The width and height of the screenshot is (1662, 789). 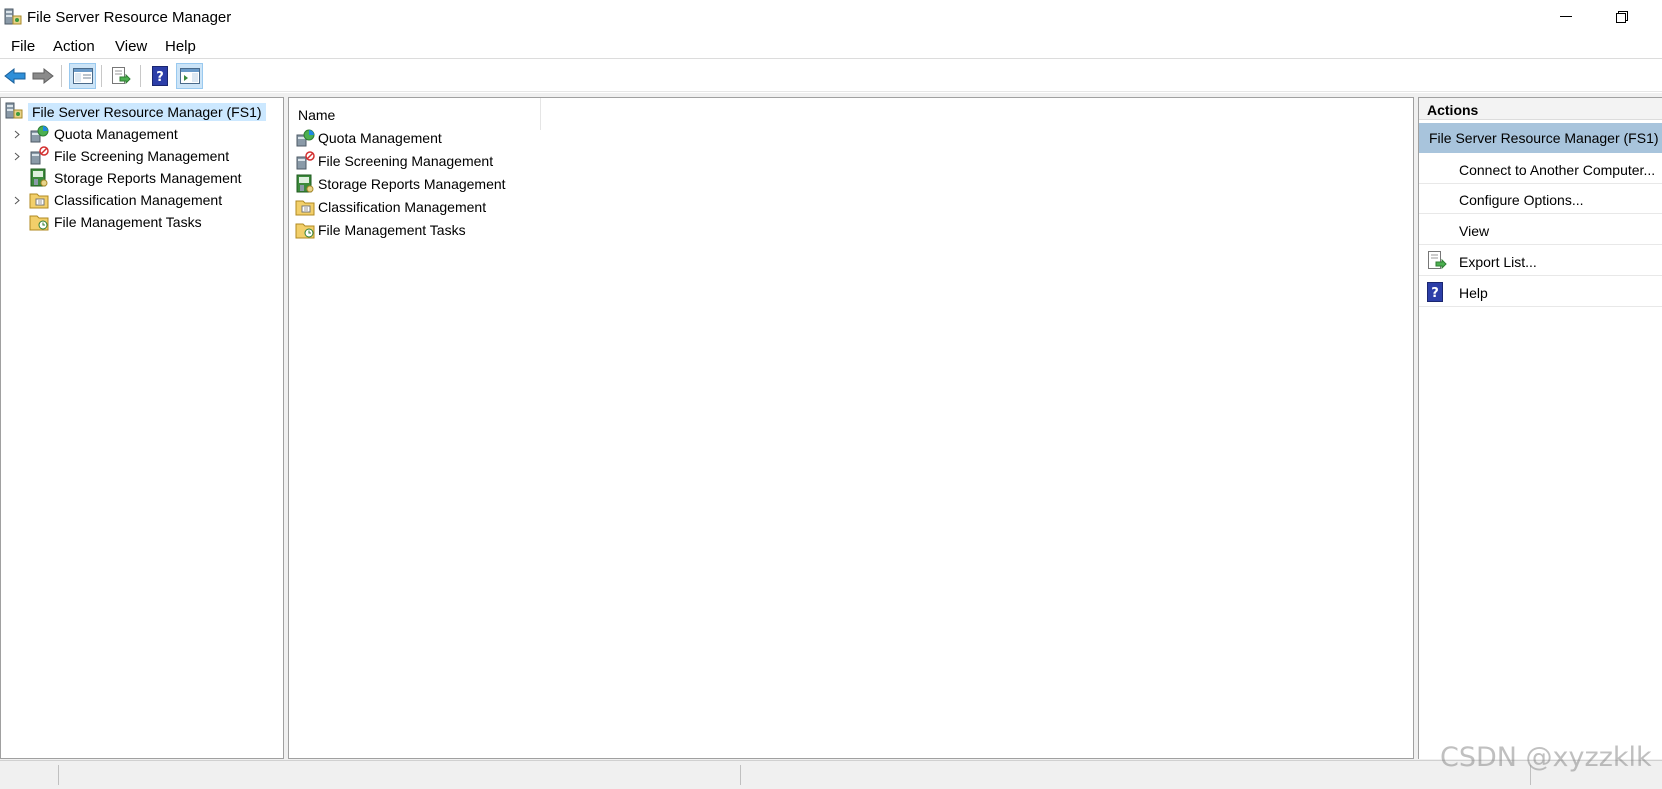 I want to click on forward-arrow-icon, so click(x=42, y=76).